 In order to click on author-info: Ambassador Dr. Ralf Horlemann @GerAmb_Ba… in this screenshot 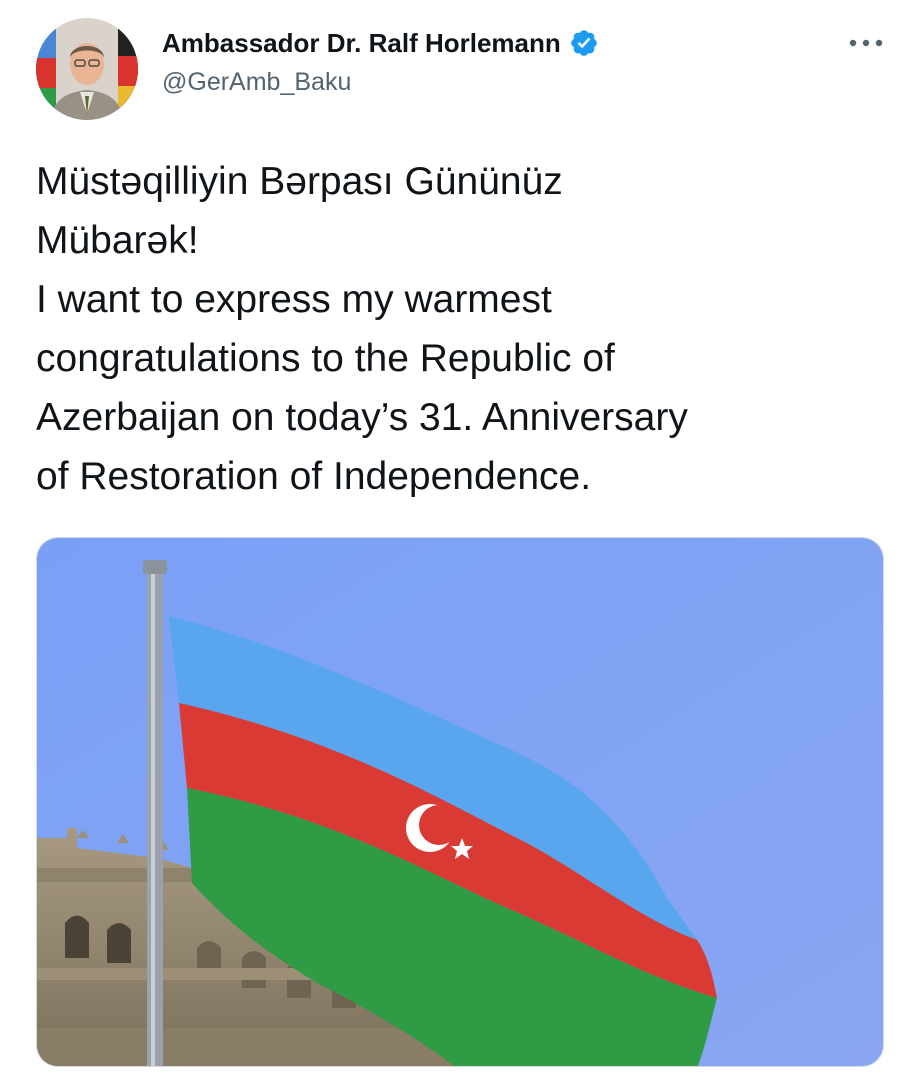, I will do `click(380, 62)`.